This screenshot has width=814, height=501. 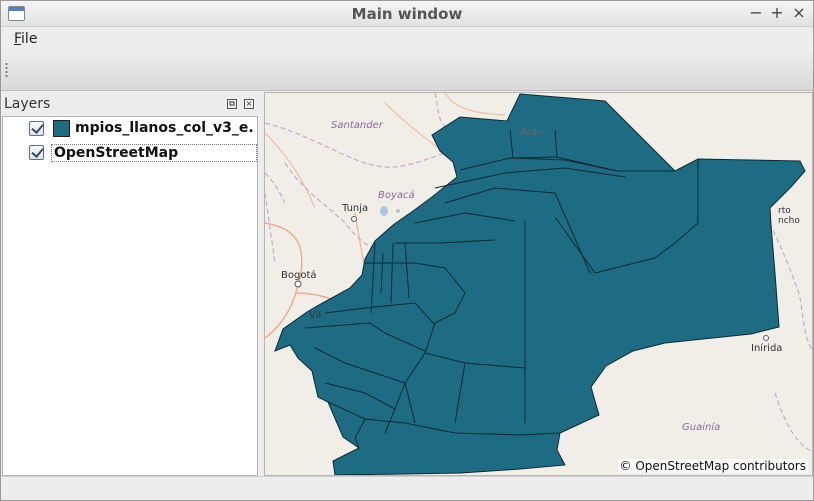 I want to click on map-label-puerto-carreno-2: ncho, so click(x=789, y=221).